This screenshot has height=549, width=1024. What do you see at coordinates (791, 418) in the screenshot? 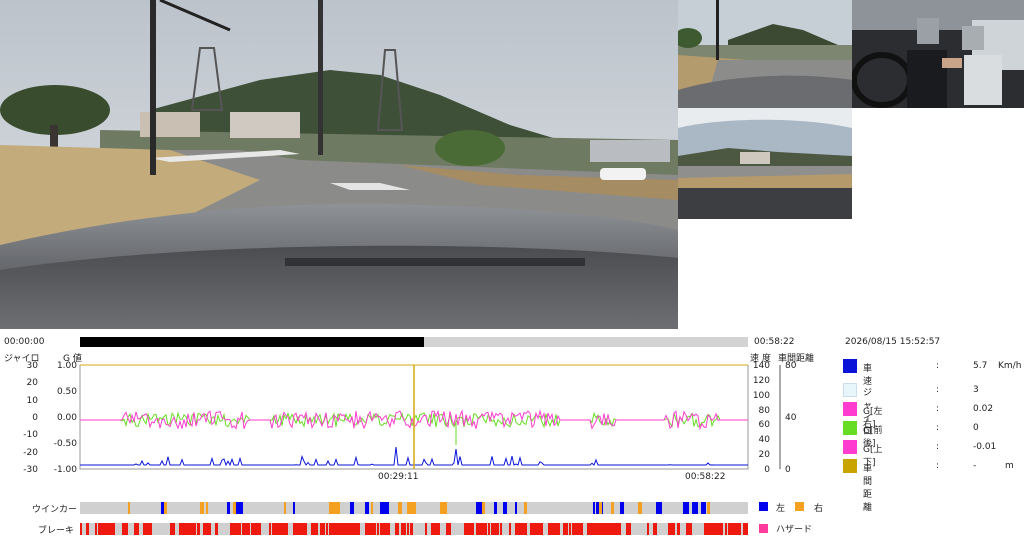
I see `distance-tick: 40` at bounding box center [791, 418].